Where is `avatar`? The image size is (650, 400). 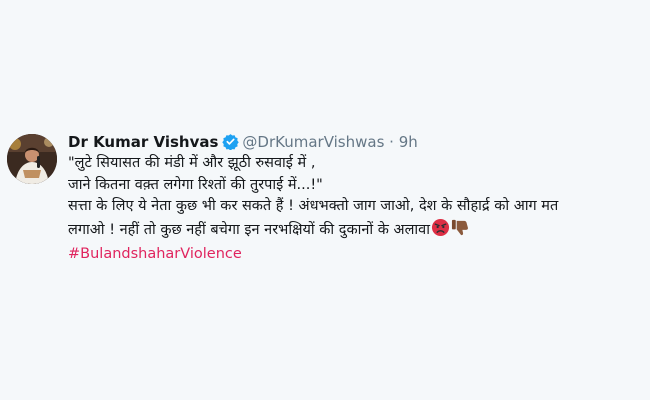
avatar is located at coordinates (32, 159).